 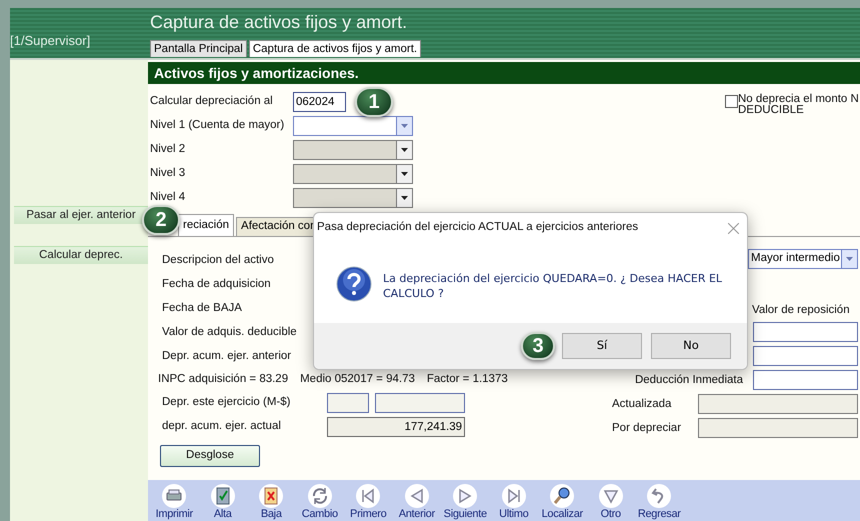 What do you see at coordinates (691, 346) in the screenshot?
I see `dialog-button: No` at bounding box center [691, 346].